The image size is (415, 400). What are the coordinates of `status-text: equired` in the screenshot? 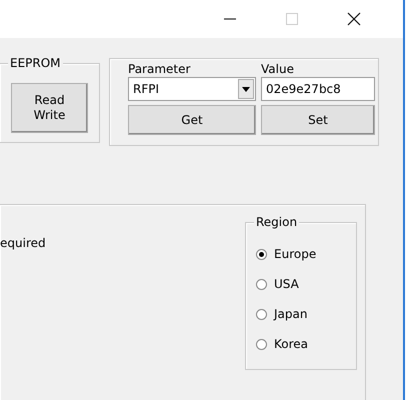 It's located at (23, 243).